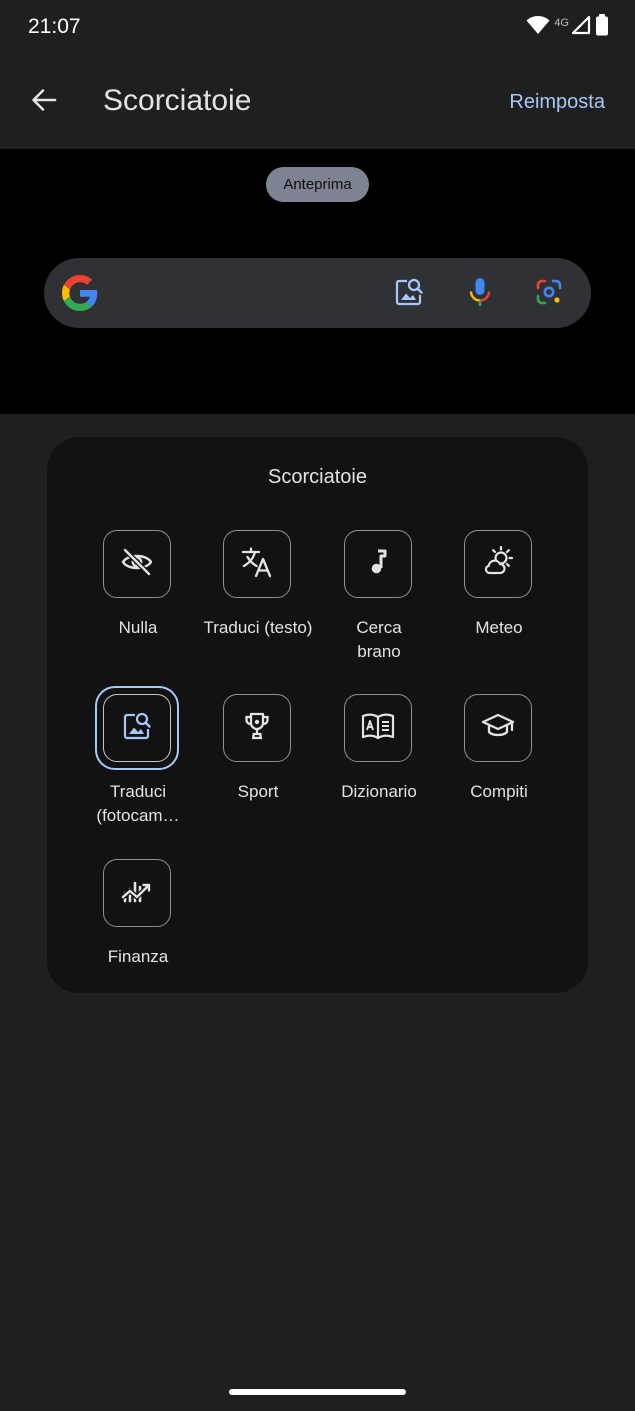  I want to click on panel-title: Scorciatoie, so click(317, 477).